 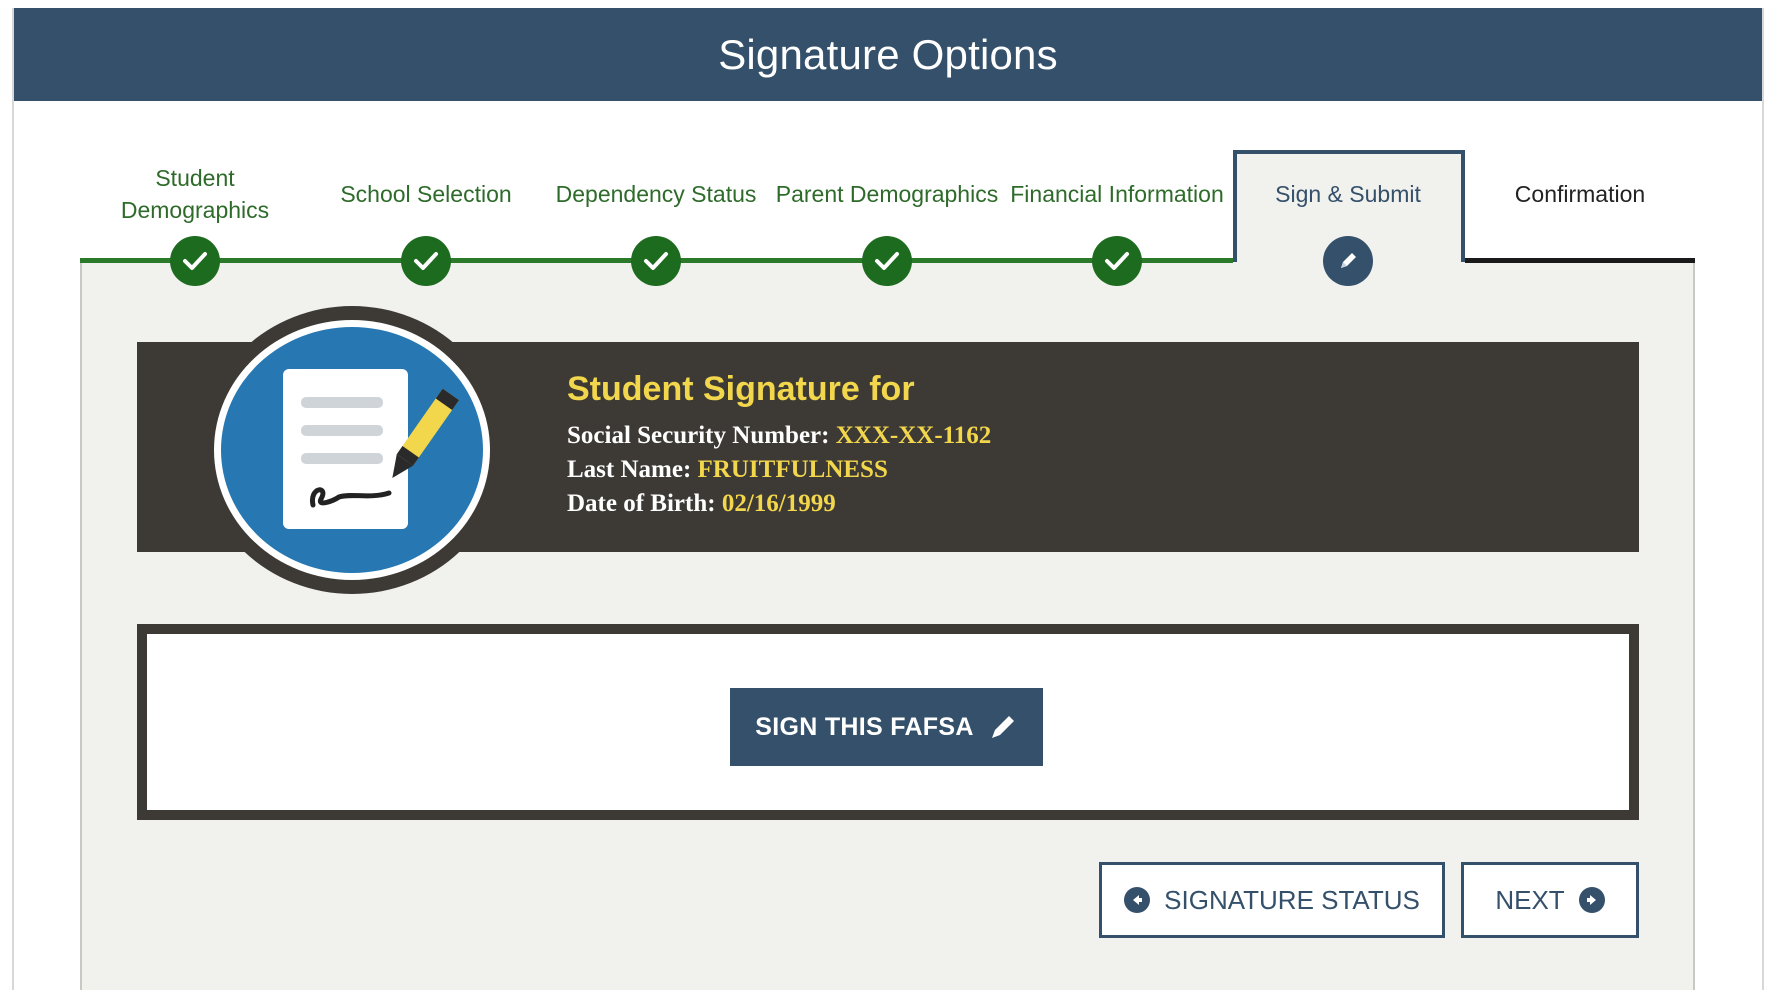 What do you see at coordinates (1117, 213) in the screenshot?
I see `step-financial-information: Financial Information` at bounding box center [1117, 213].